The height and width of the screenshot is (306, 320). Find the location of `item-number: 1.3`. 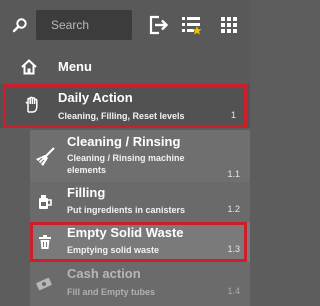

item-number: 1.3 is located at coordinates (233, 249).